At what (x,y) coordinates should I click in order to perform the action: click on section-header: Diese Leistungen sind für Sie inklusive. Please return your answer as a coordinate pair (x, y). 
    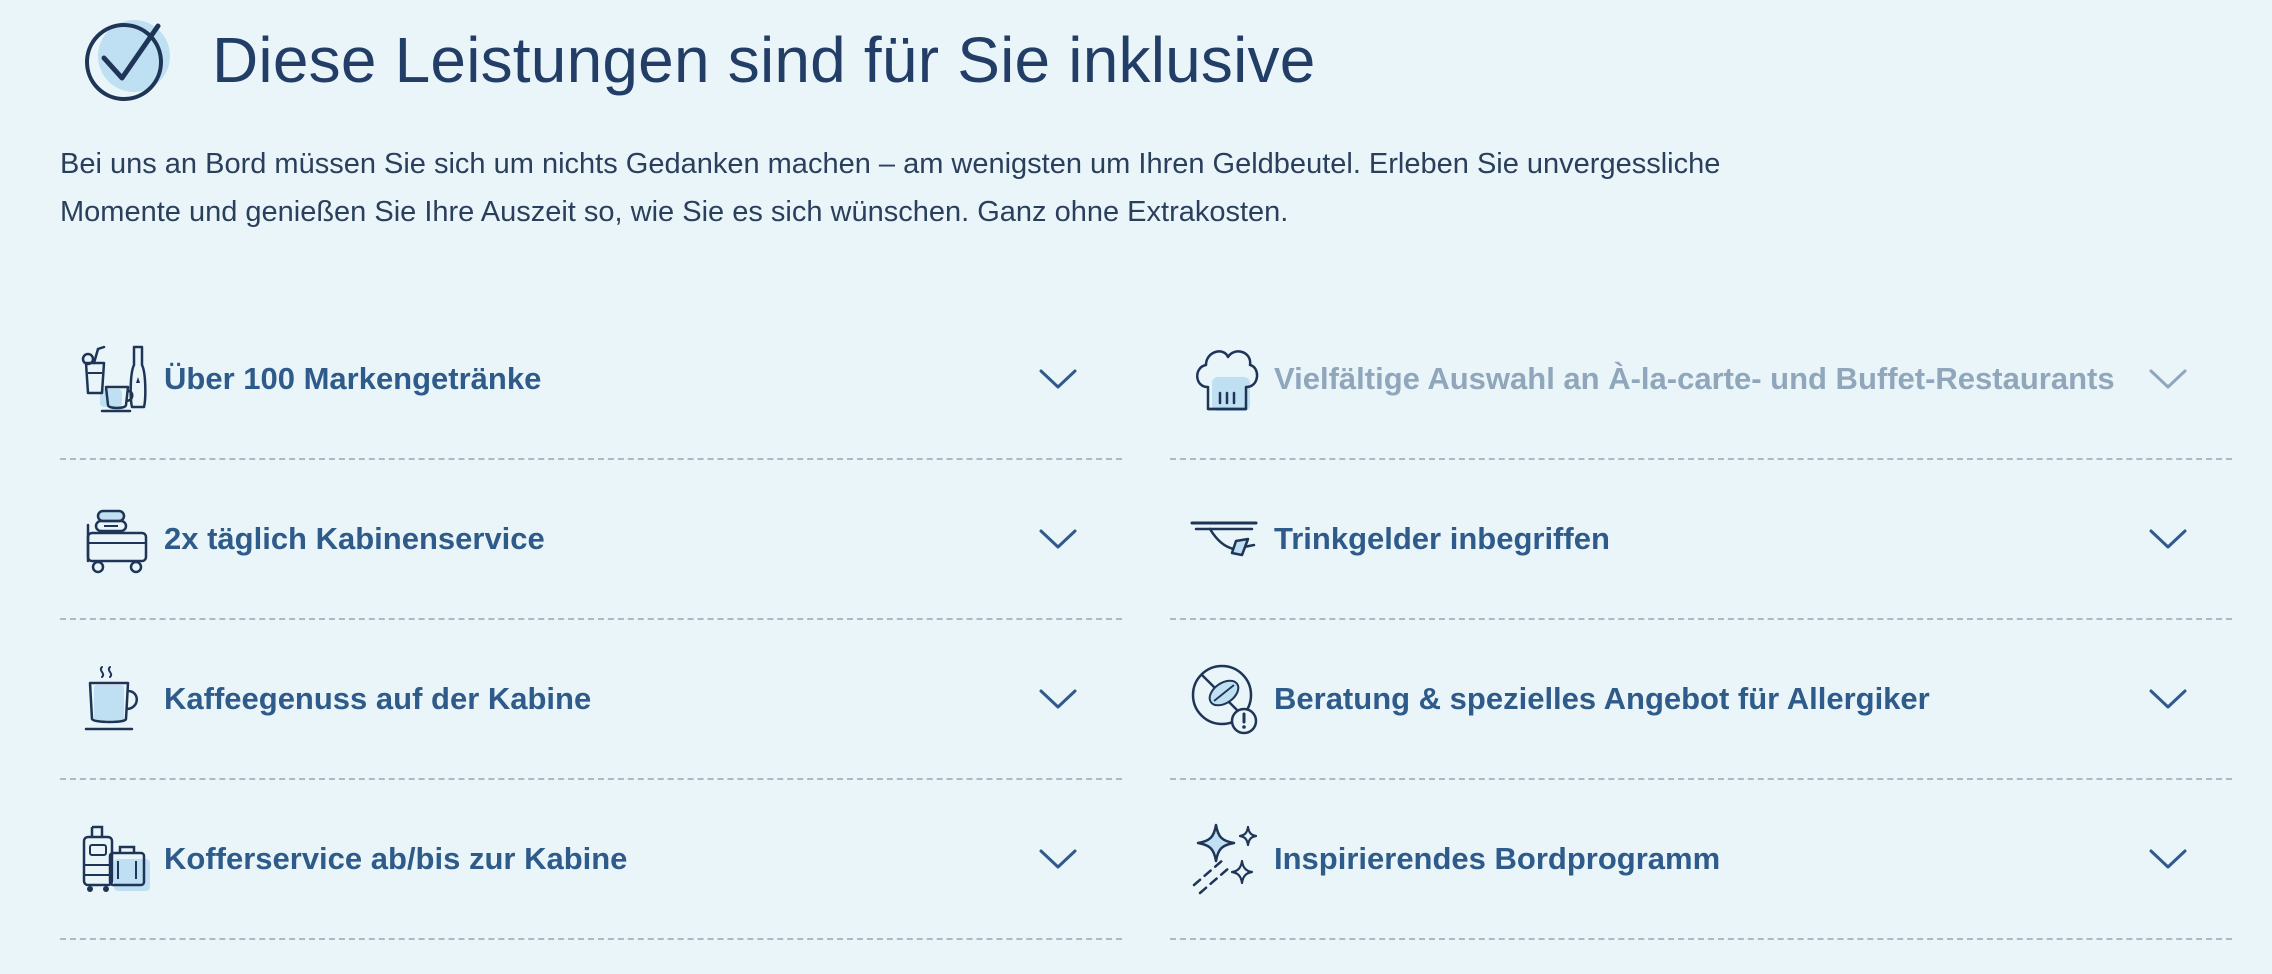
    Looking at the image, I should click on (698, 60).